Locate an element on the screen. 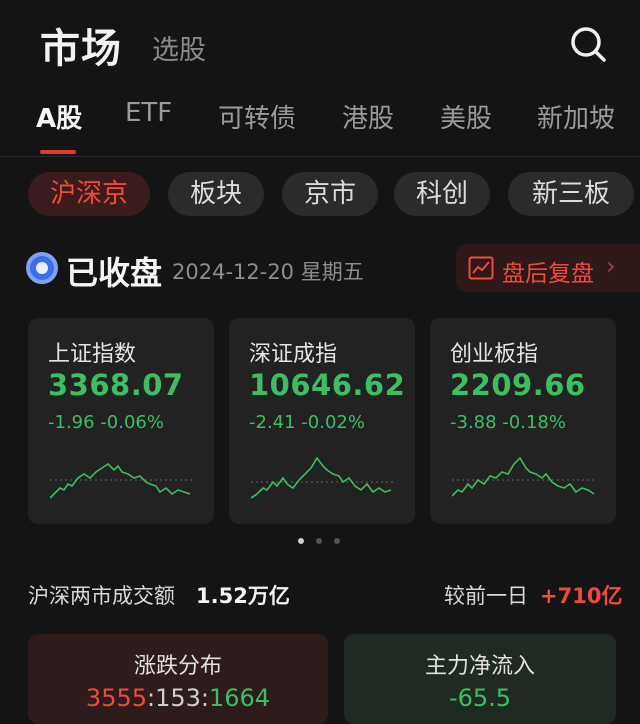  chip-beijing-market: 京市 is located at coordinates (330, 194).